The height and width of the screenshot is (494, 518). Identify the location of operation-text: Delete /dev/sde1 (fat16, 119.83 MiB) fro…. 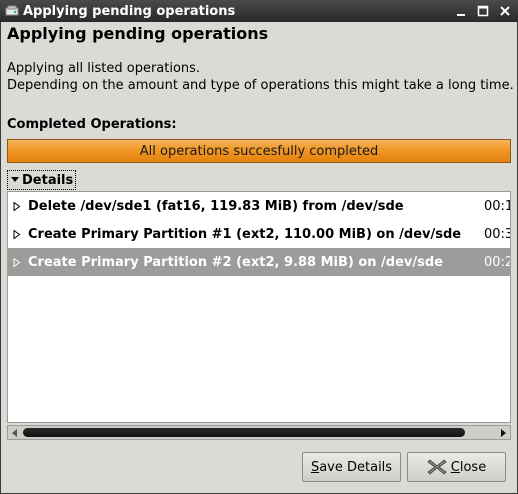
(216, 206).